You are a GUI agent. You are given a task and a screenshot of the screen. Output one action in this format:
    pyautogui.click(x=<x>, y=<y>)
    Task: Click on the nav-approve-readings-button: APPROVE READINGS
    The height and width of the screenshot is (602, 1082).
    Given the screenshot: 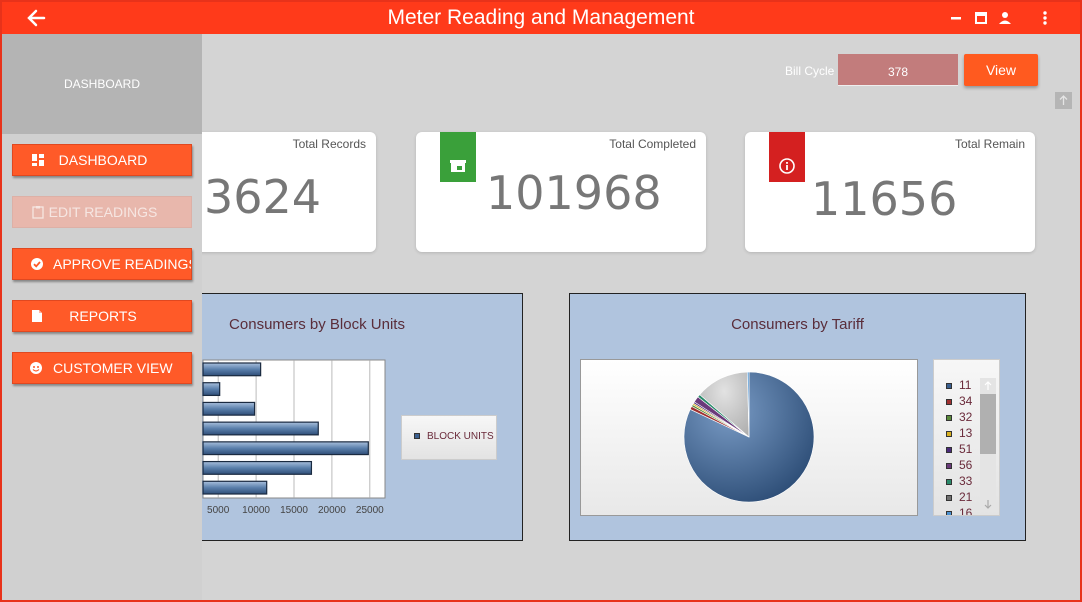 What is the action you would take?
    pyautogui.click(x=102, y=264)
    